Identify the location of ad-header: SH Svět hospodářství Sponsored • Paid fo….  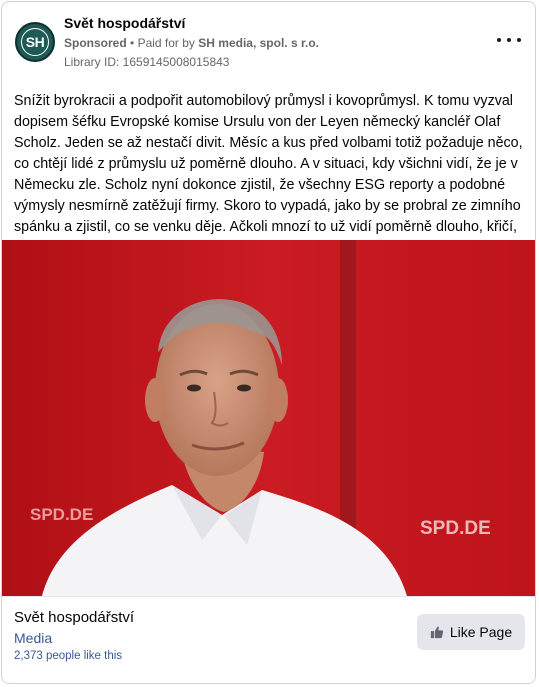
(268, 42).